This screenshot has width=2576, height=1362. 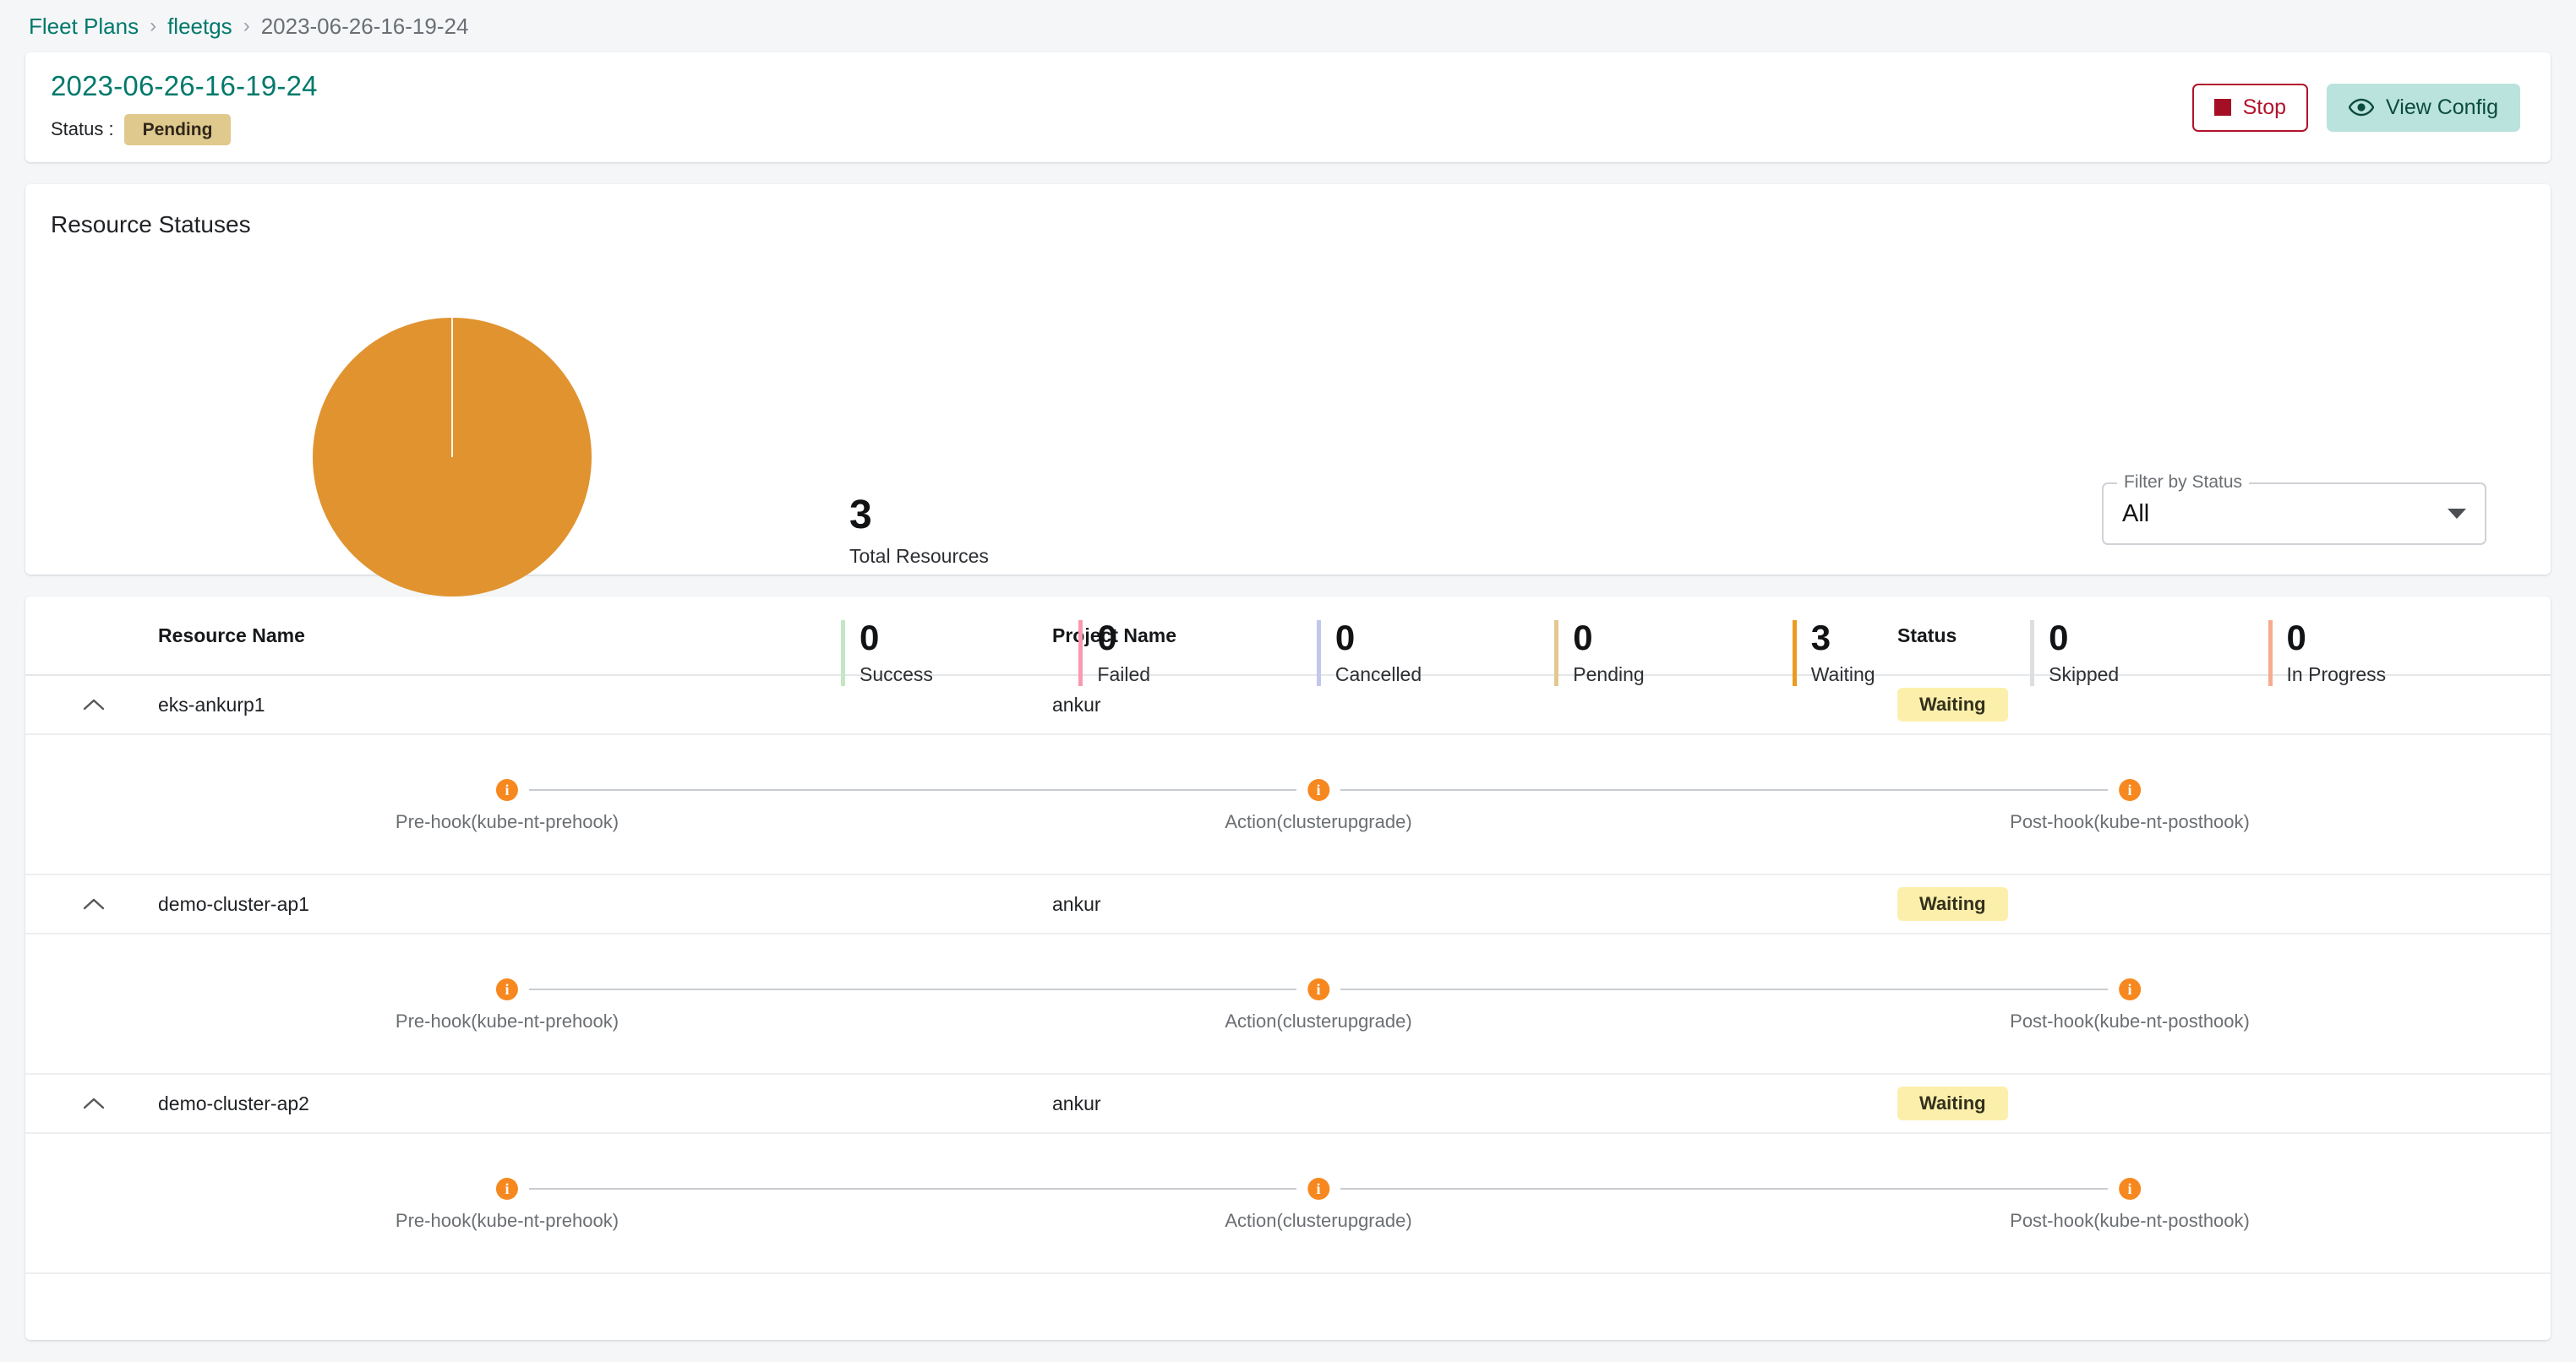 I want to click on status-counter-pending: 0 Pending, so click(x=1673, y=653).